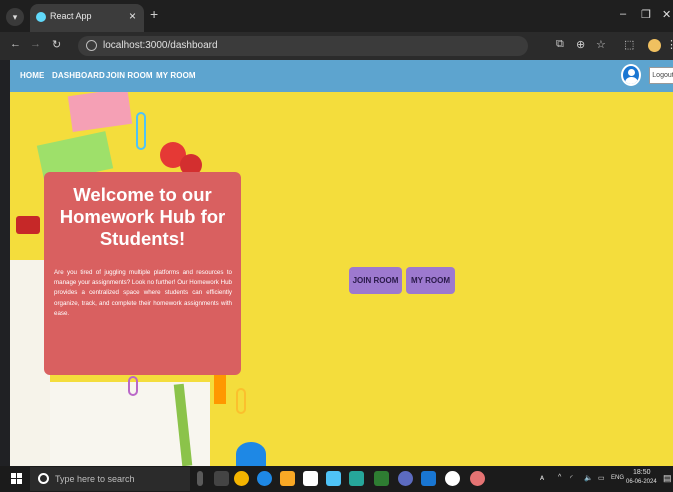 Image resolution: width=673 pixels, height=492 pixels. Describe the element at coordinates (15, 17) in the screenshot. I see `tab-search-icon: ▾` at that location.